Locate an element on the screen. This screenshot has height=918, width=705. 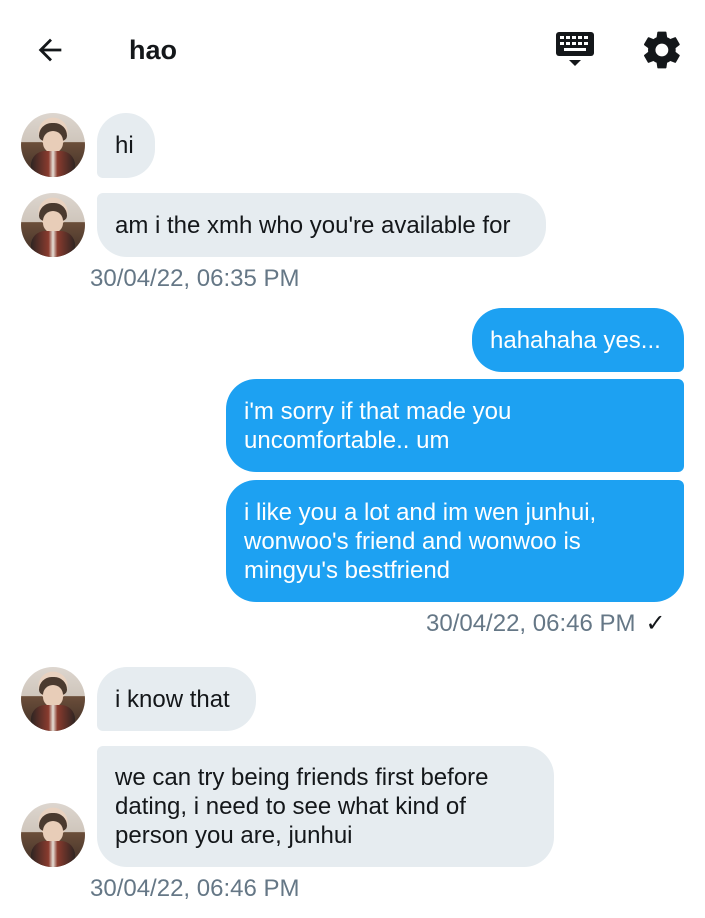
message-text: i know that is located at coordinates (172, 699).